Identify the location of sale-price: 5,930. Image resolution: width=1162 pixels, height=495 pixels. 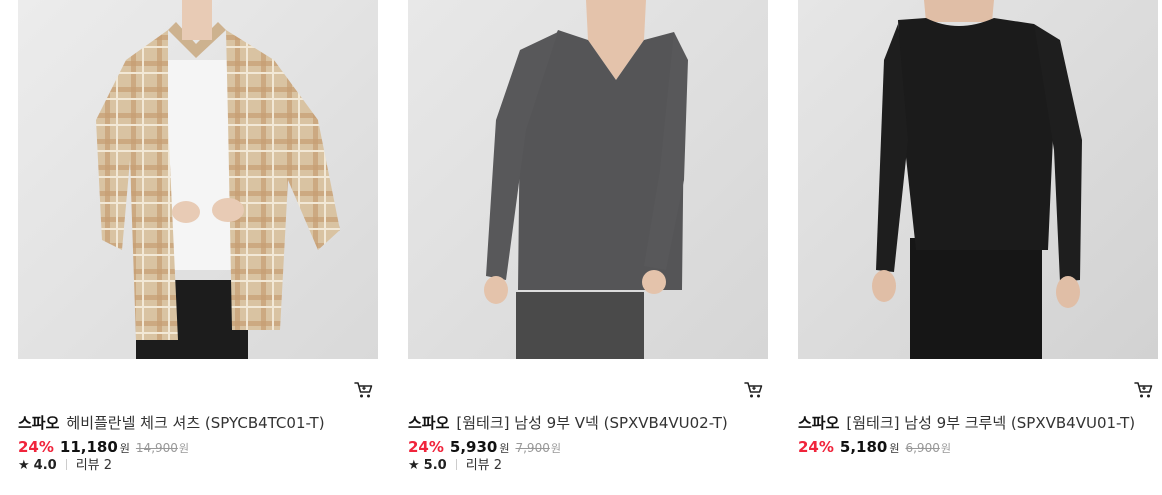
(473, 447).